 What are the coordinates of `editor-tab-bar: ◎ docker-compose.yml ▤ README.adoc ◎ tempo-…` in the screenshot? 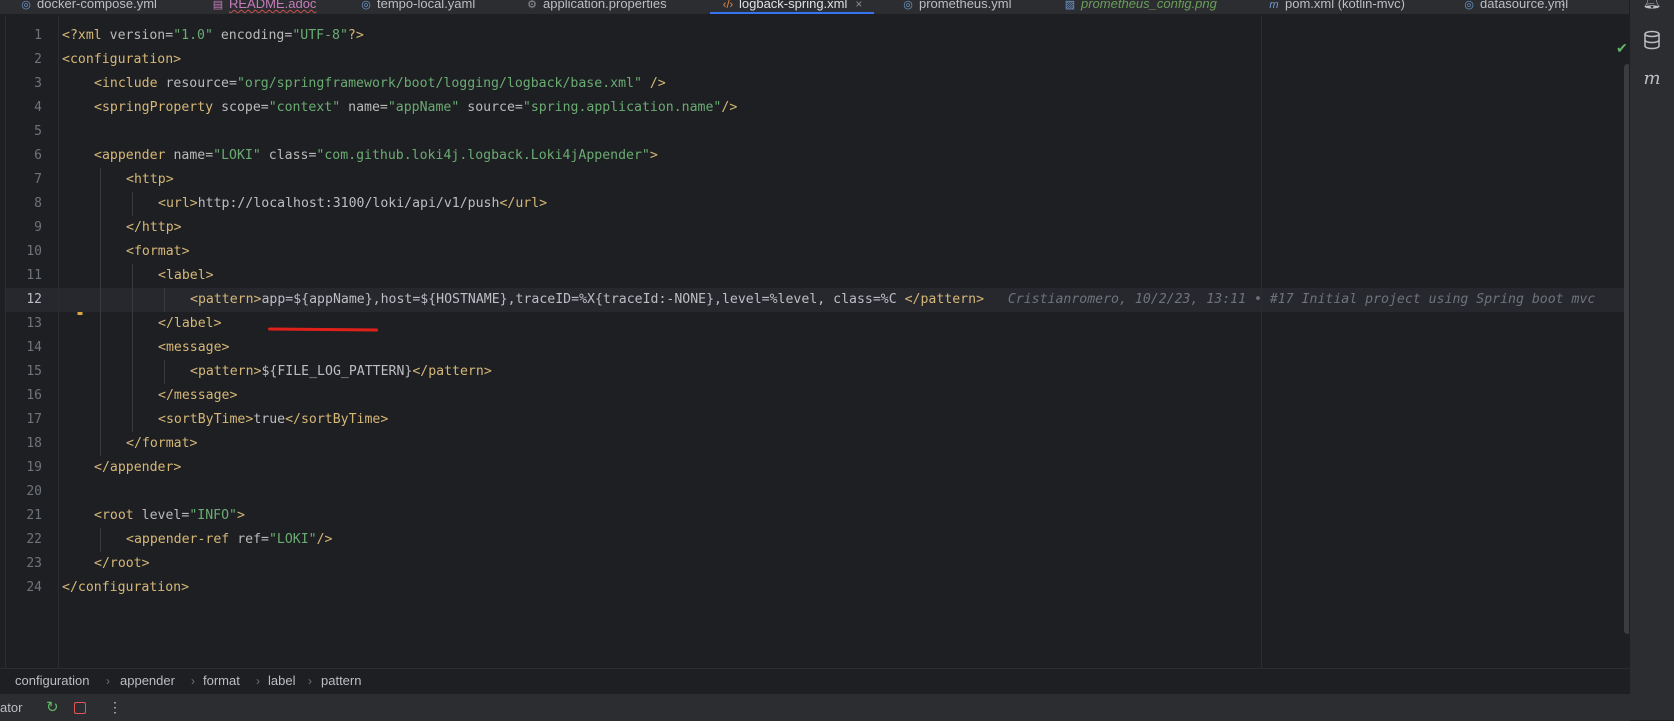 It's located at (815, 7).